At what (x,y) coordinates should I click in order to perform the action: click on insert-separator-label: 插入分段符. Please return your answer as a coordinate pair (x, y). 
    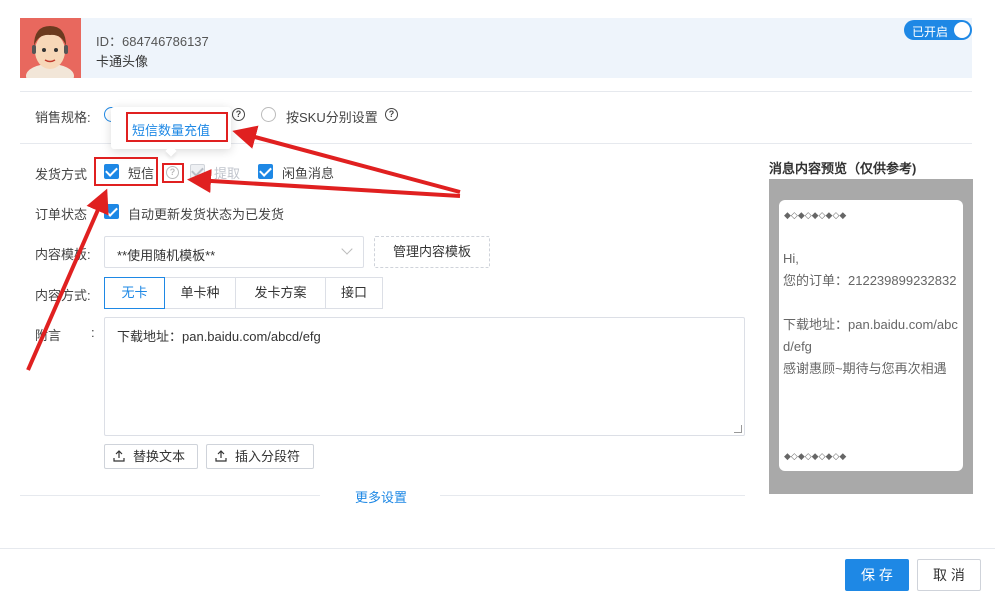
    Looking at the image, I should click on (268, 456).